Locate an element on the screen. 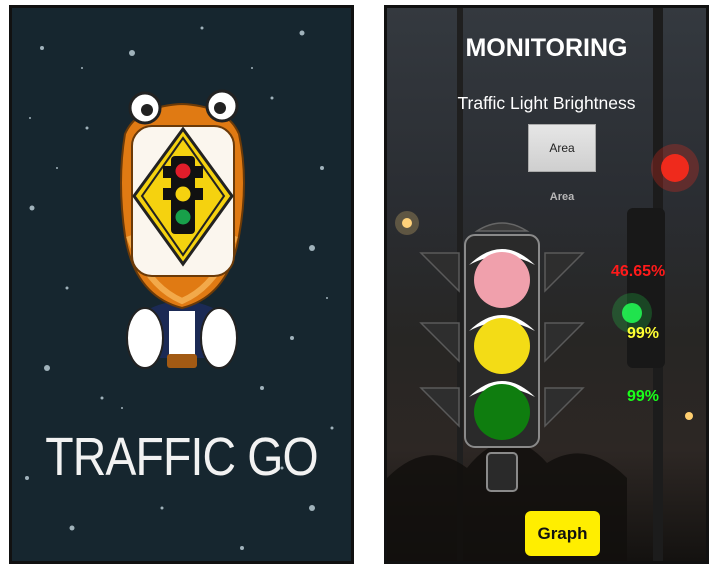 This screenshot has width=711, height=569. graph-button: Graph is located at coordinates (562, 533).